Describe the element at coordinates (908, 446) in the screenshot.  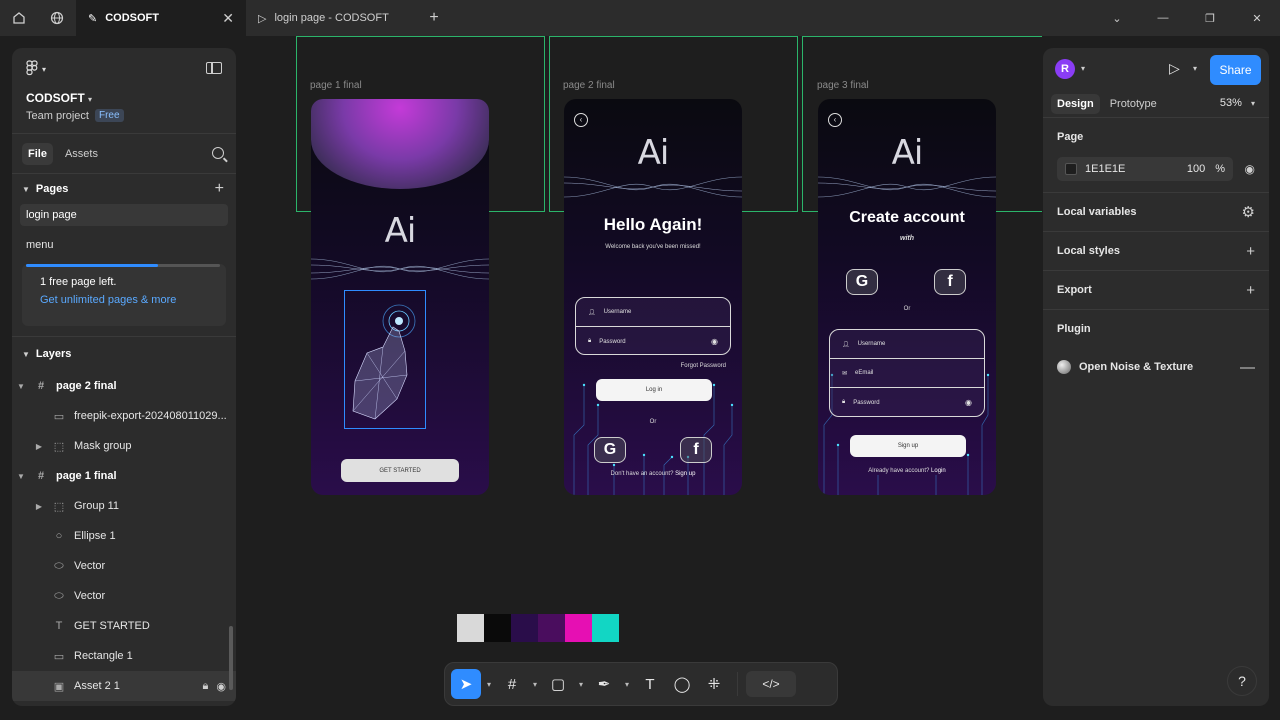
I see `sign-up-button: Sign up` at that location.